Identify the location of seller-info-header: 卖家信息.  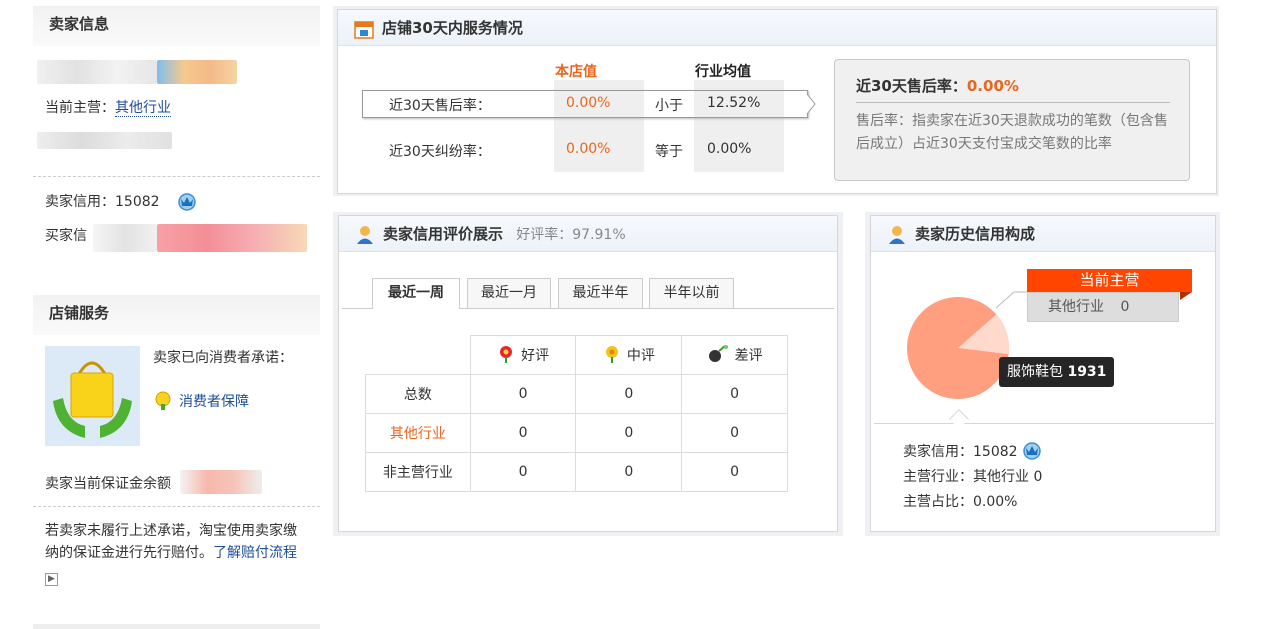
(176, 26).